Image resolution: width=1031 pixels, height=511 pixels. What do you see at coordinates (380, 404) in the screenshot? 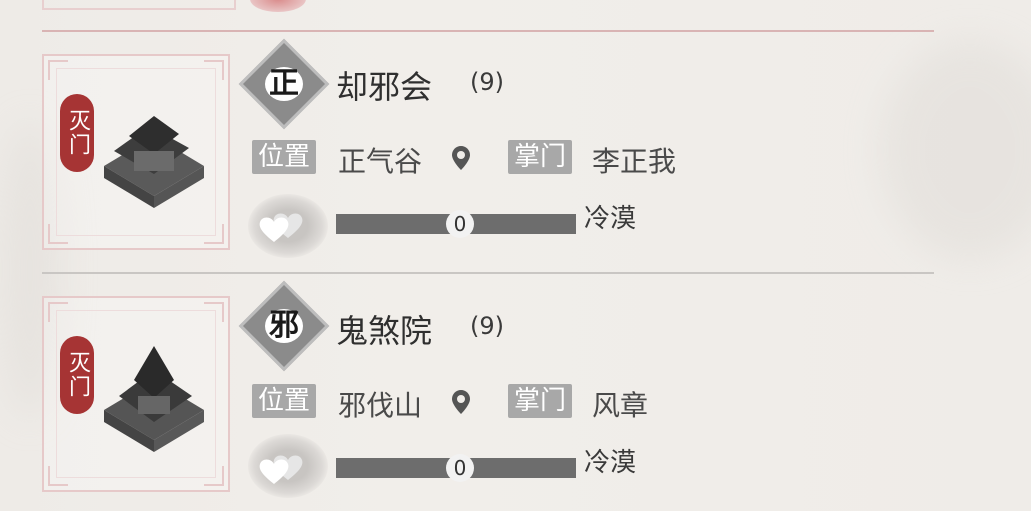
I see `location-value: 邪伐山` at bounding box center [380, 404].